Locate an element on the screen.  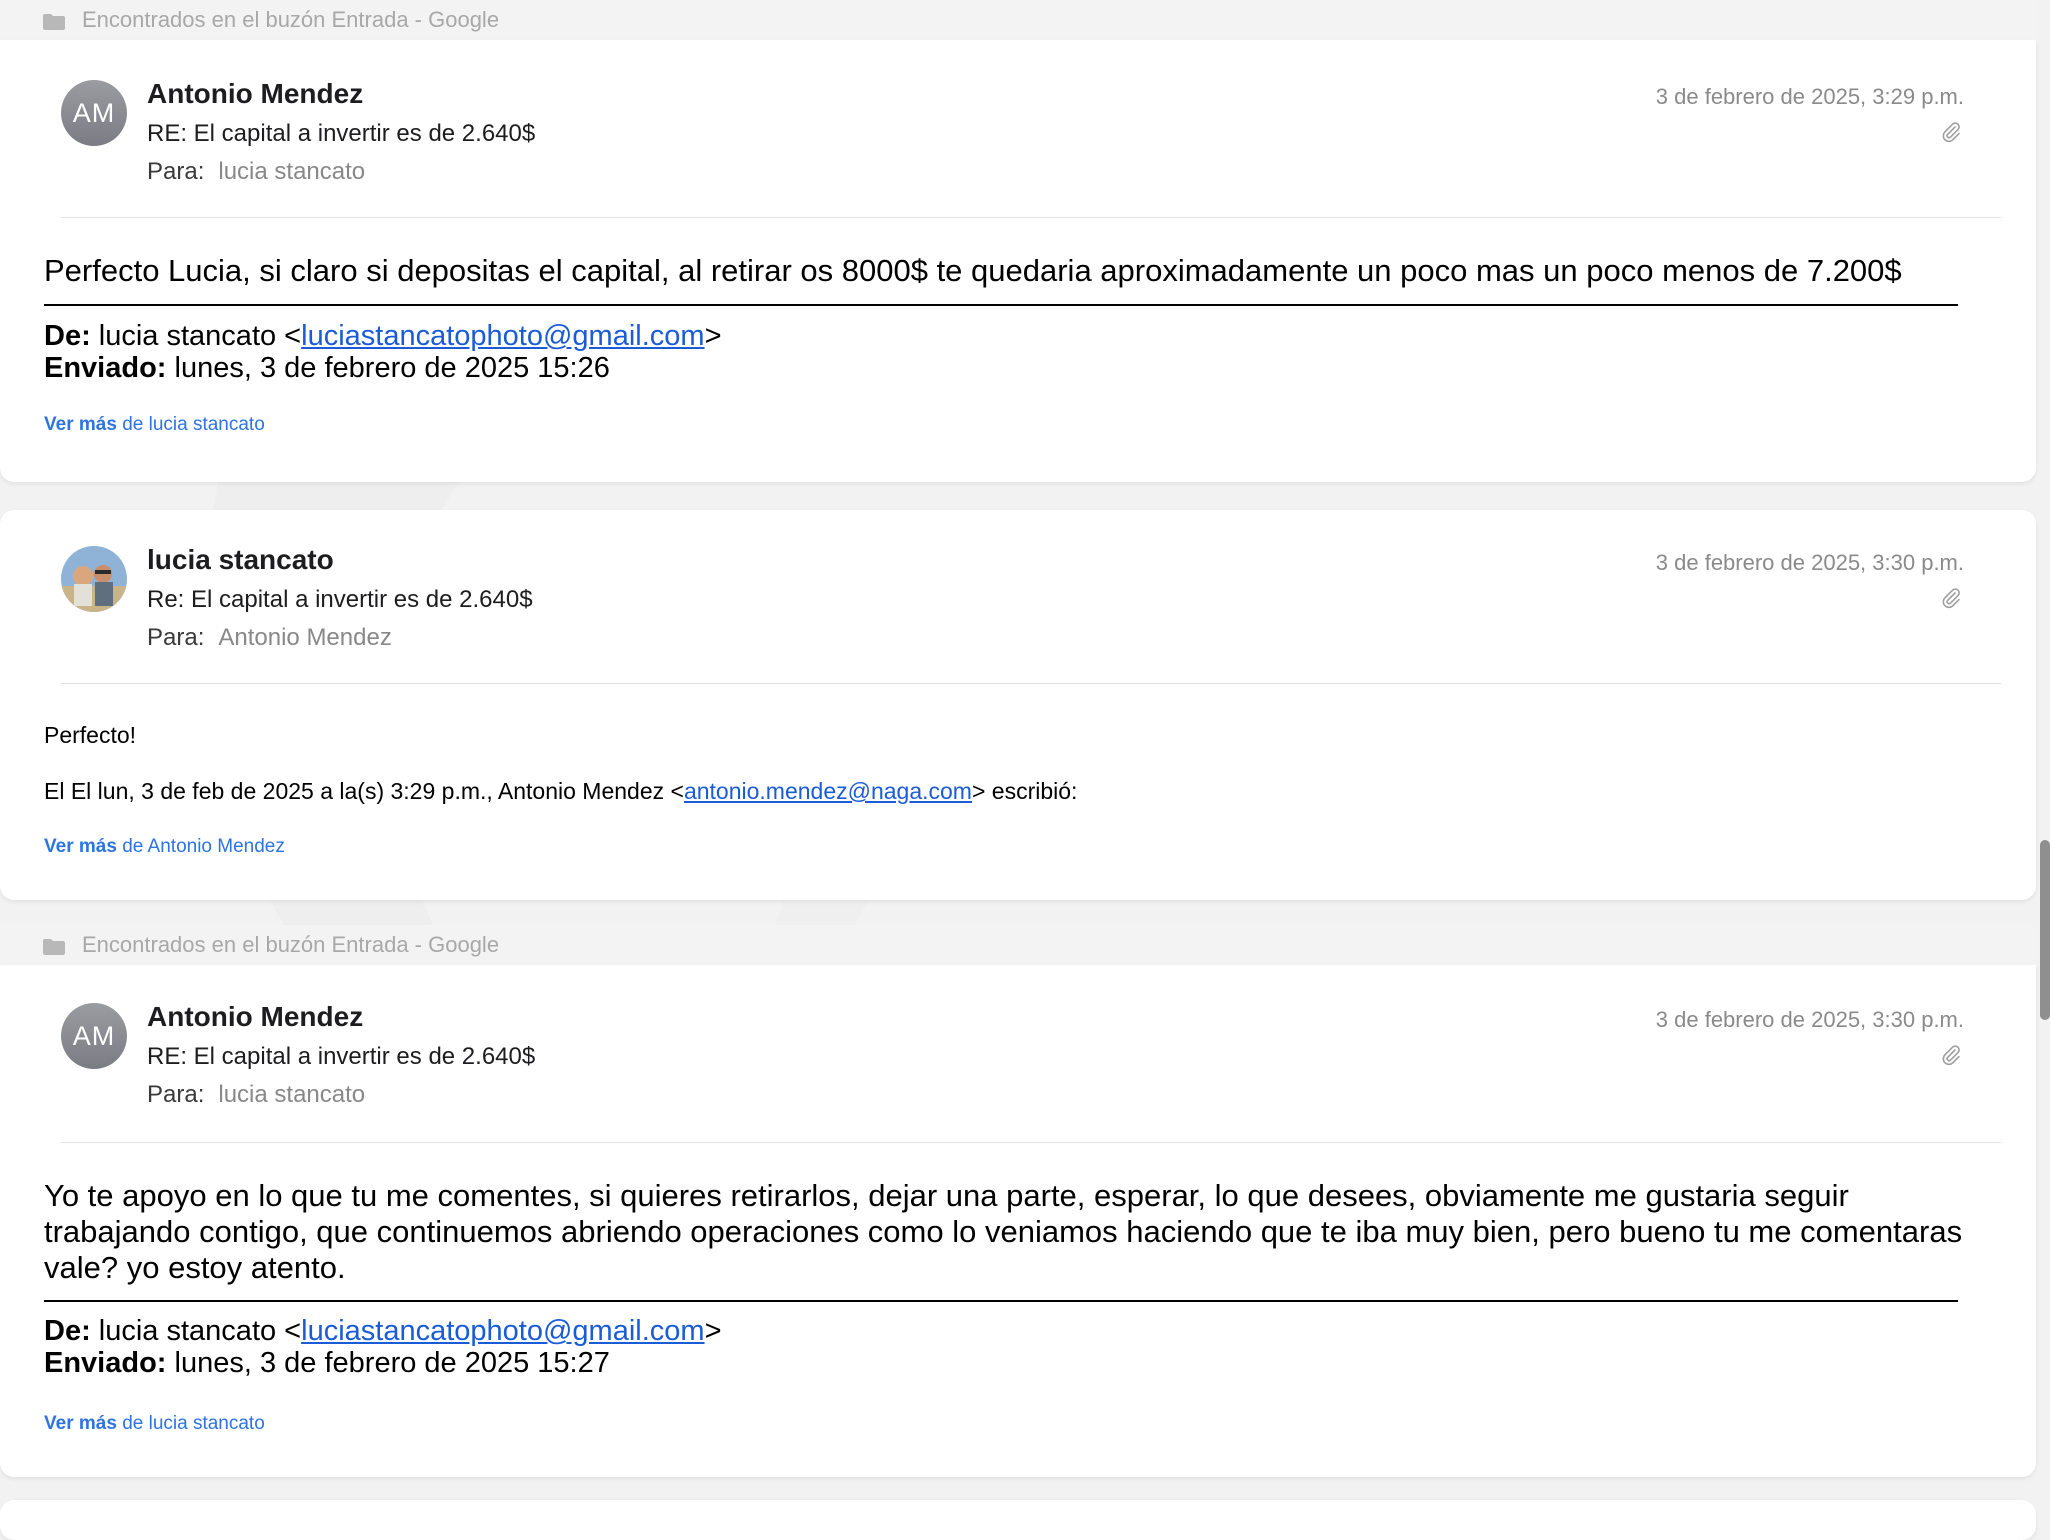
message-body: Perfecto! is located at coordinates (90, 735).